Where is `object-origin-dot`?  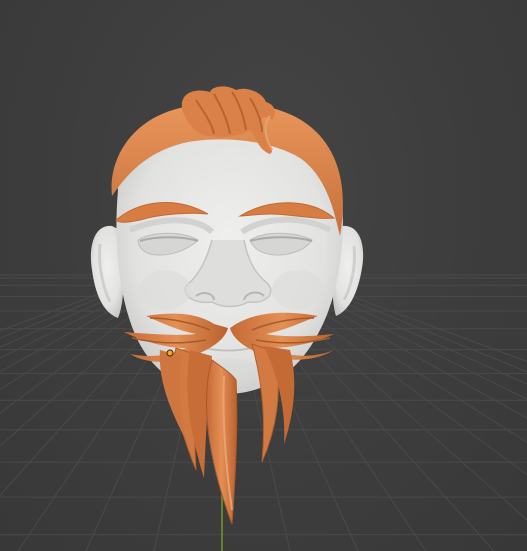
object-origin-dot is located at coordinates (170, 353).